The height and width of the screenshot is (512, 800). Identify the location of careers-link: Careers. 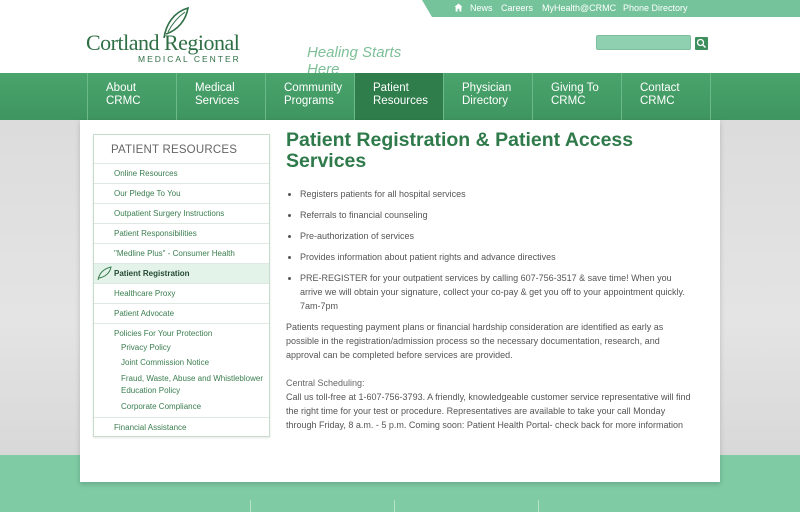
(517, 8).